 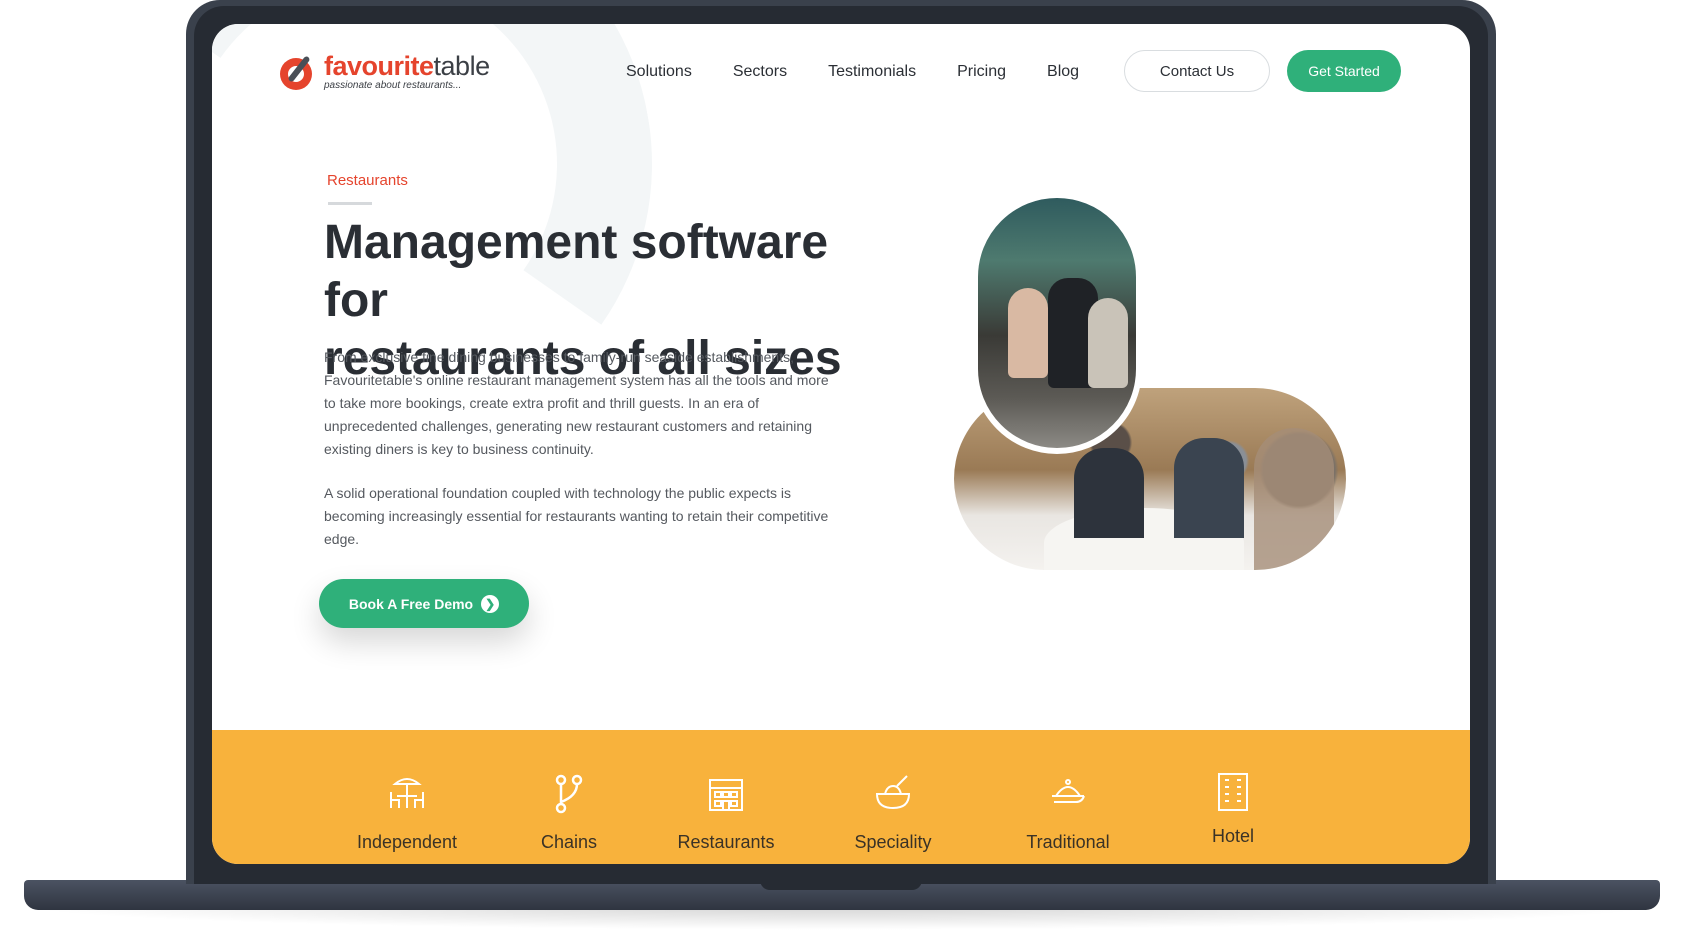 What do you see at coordinates (1063, 72) in the screenshot?
I see `nav-item-blog: Blog` at bounding box center [1063, 72].